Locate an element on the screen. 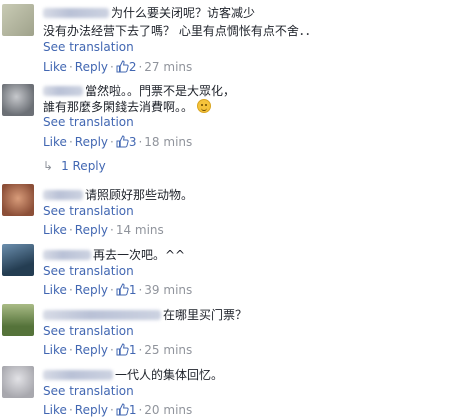  comment-actions: Like · Reply · 1 · 25 mins is located at coordinates (118, 351).